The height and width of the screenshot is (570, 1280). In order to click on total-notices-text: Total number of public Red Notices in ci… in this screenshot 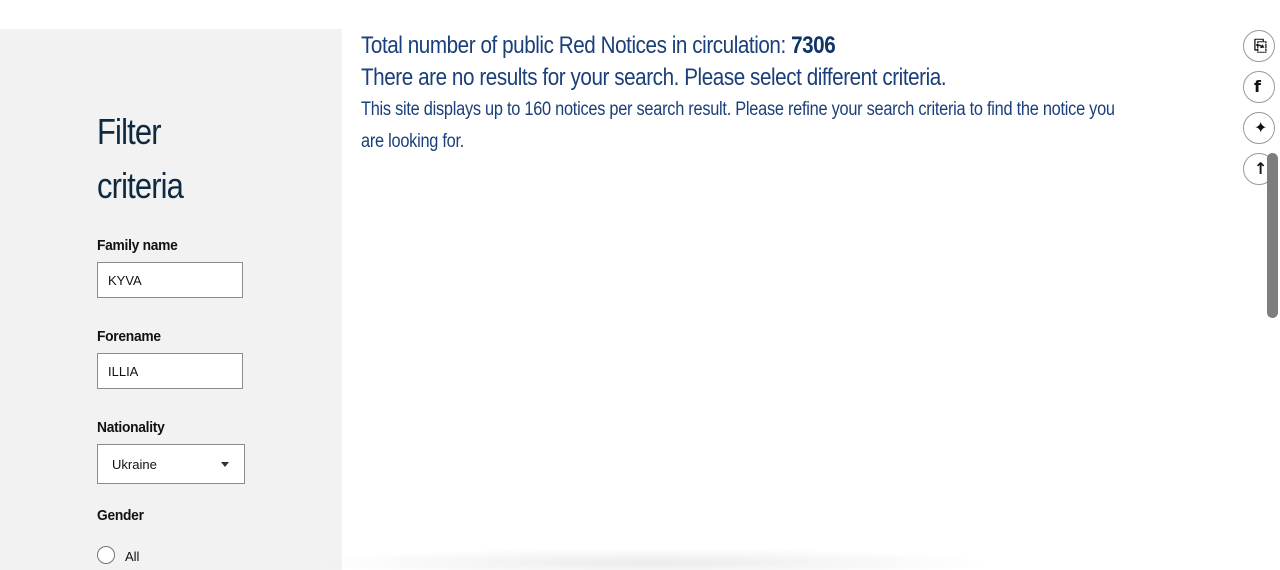, I will do `click(576, 45)`.